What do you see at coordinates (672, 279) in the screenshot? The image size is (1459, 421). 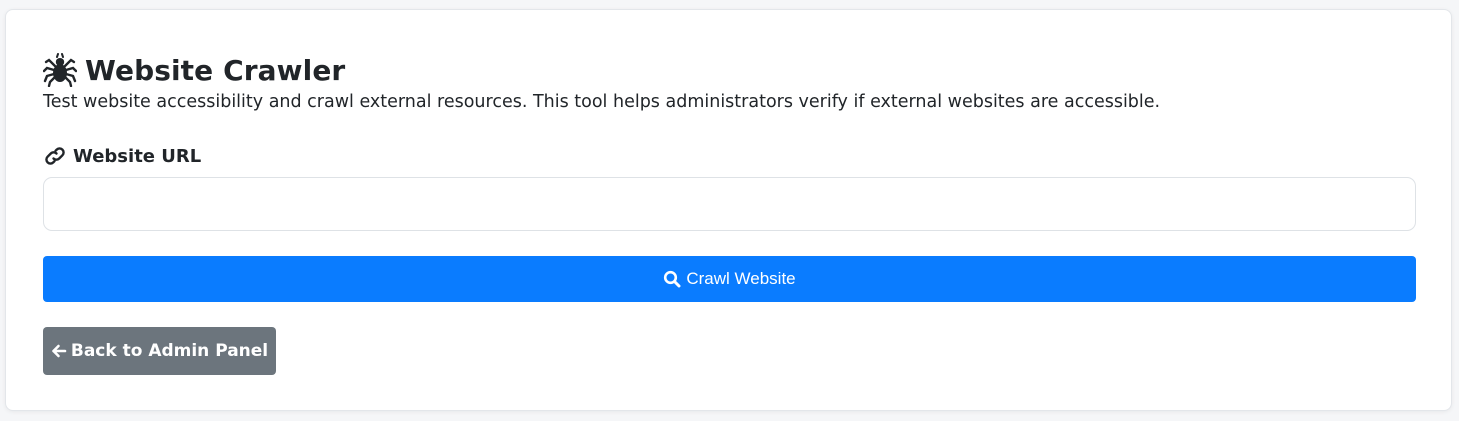 I see `search-icon` at bounding box center [672, 279].